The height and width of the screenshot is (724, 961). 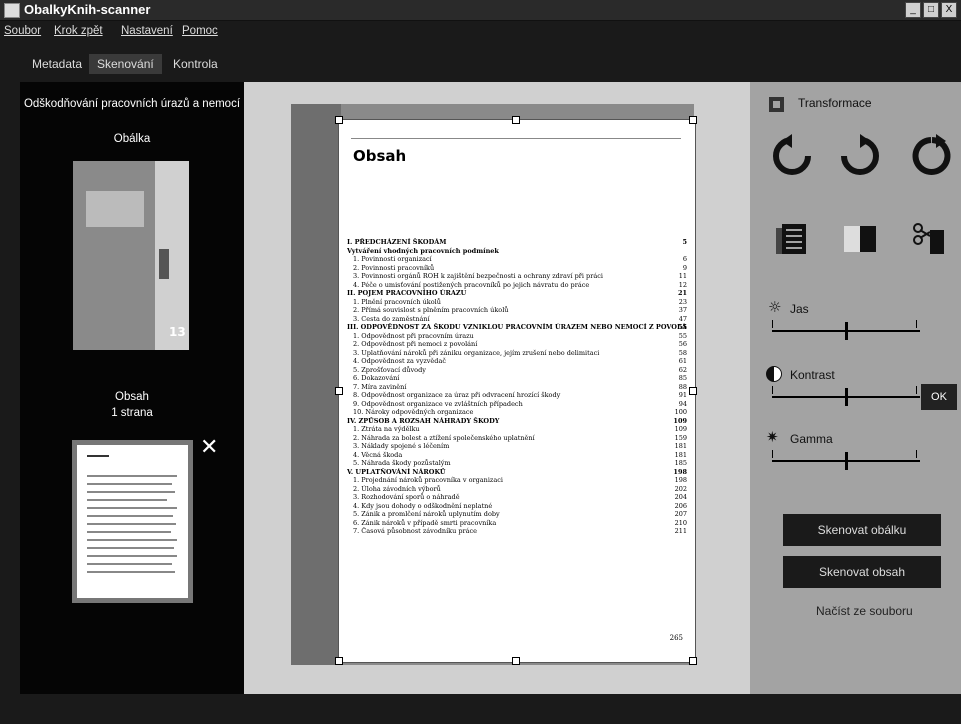 I want to click on menu-krok-zpet: Krok zpět, so click(x=78, y=31).